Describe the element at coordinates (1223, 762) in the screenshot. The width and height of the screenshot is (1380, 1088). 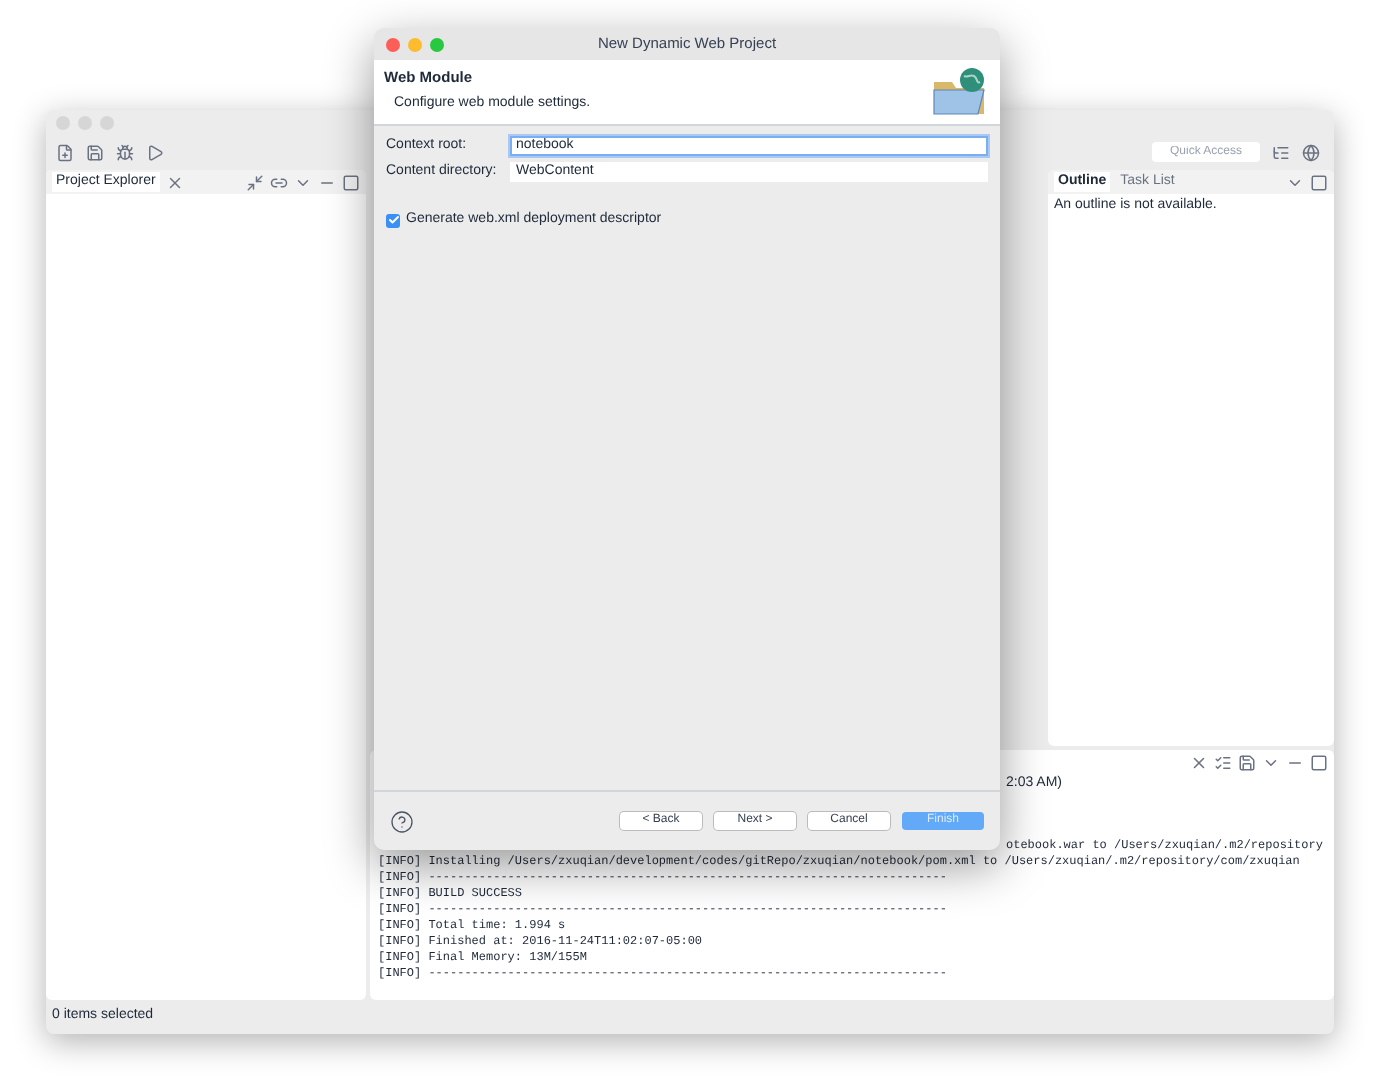
I see `console-icon` at that location.